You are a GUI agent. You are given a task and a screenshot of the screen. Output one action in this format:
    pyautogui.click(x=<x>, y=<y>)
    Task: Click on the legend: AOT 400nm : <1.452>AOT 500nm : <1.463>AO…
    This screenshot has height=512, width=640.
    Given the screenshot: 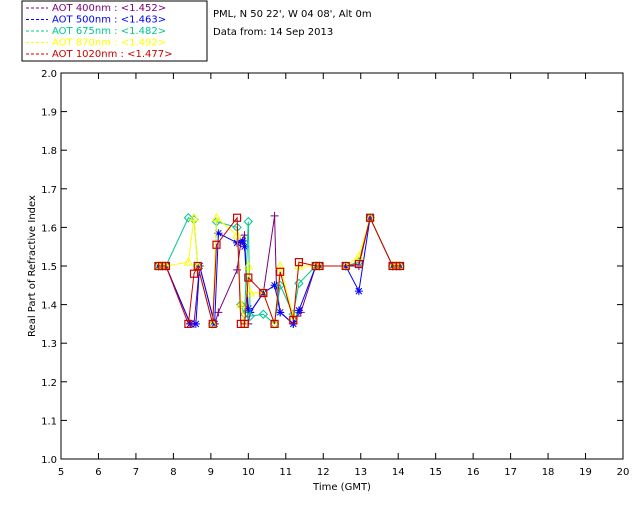 What is the action you would take?
    pyautogui.click(x=114, y=31)
    